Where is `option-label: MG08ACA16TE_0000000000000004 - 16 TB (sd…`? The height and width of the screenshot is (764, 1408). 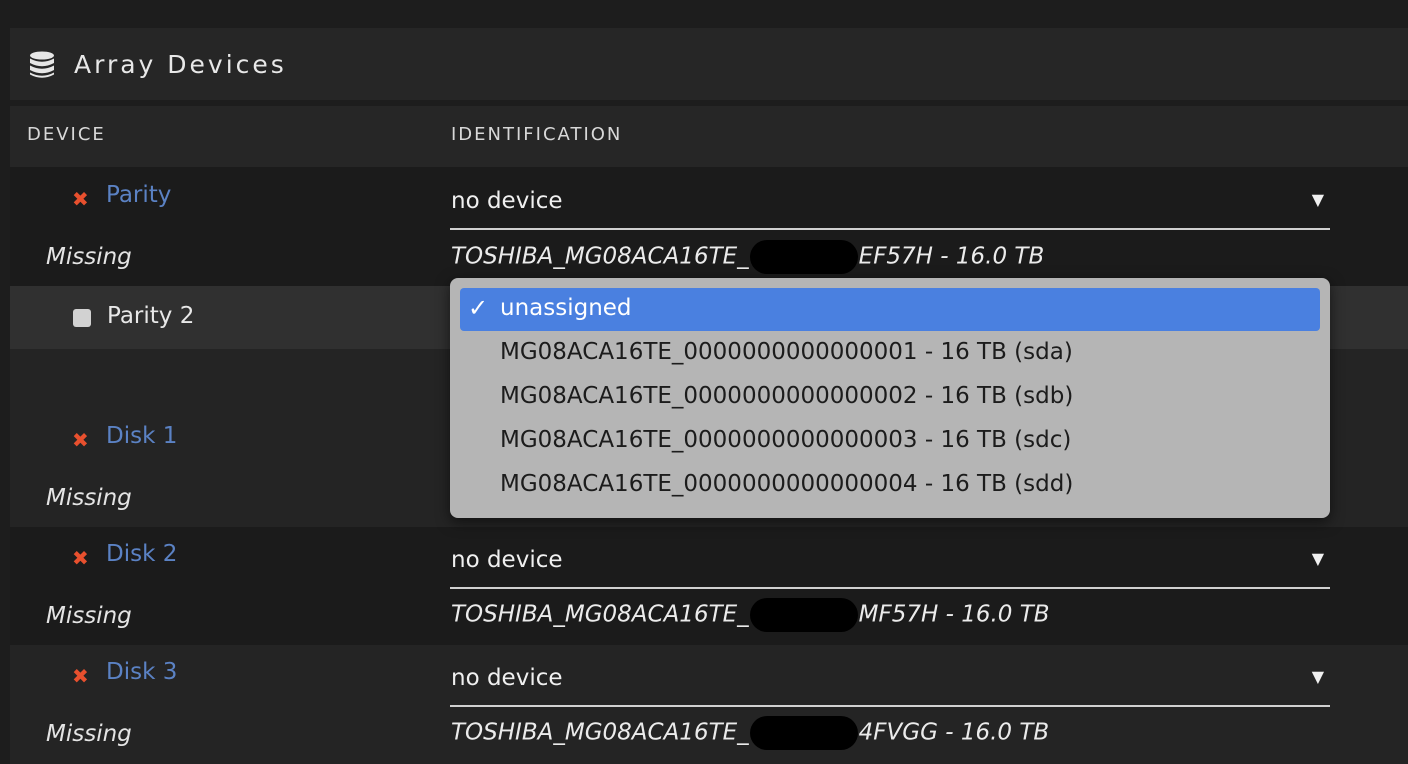 option-label: MG08ACA16TE_0000000000000004 - 16 TB (sd… is located at coordinates (787, 484).